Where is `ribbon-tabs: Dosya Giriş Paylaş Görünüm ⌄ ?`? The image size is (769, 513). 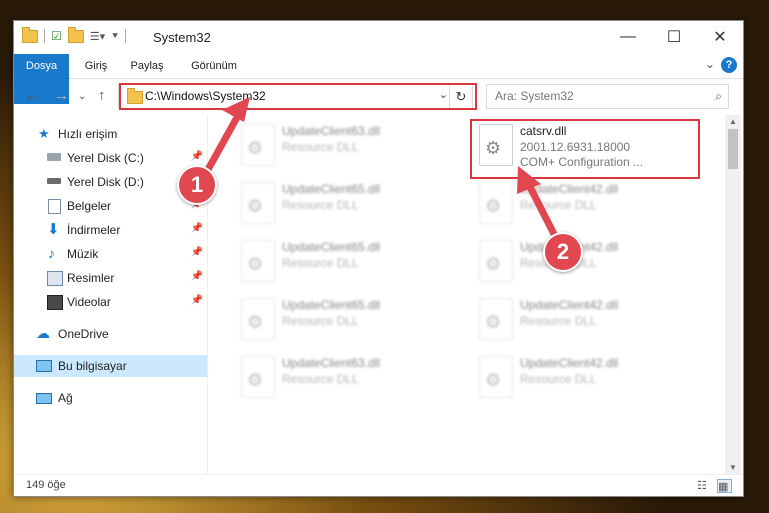 ribbon-tabs: Dosya Giriş Paylaş Görünüm ⌄ ? is located at coordinates (378, 79).